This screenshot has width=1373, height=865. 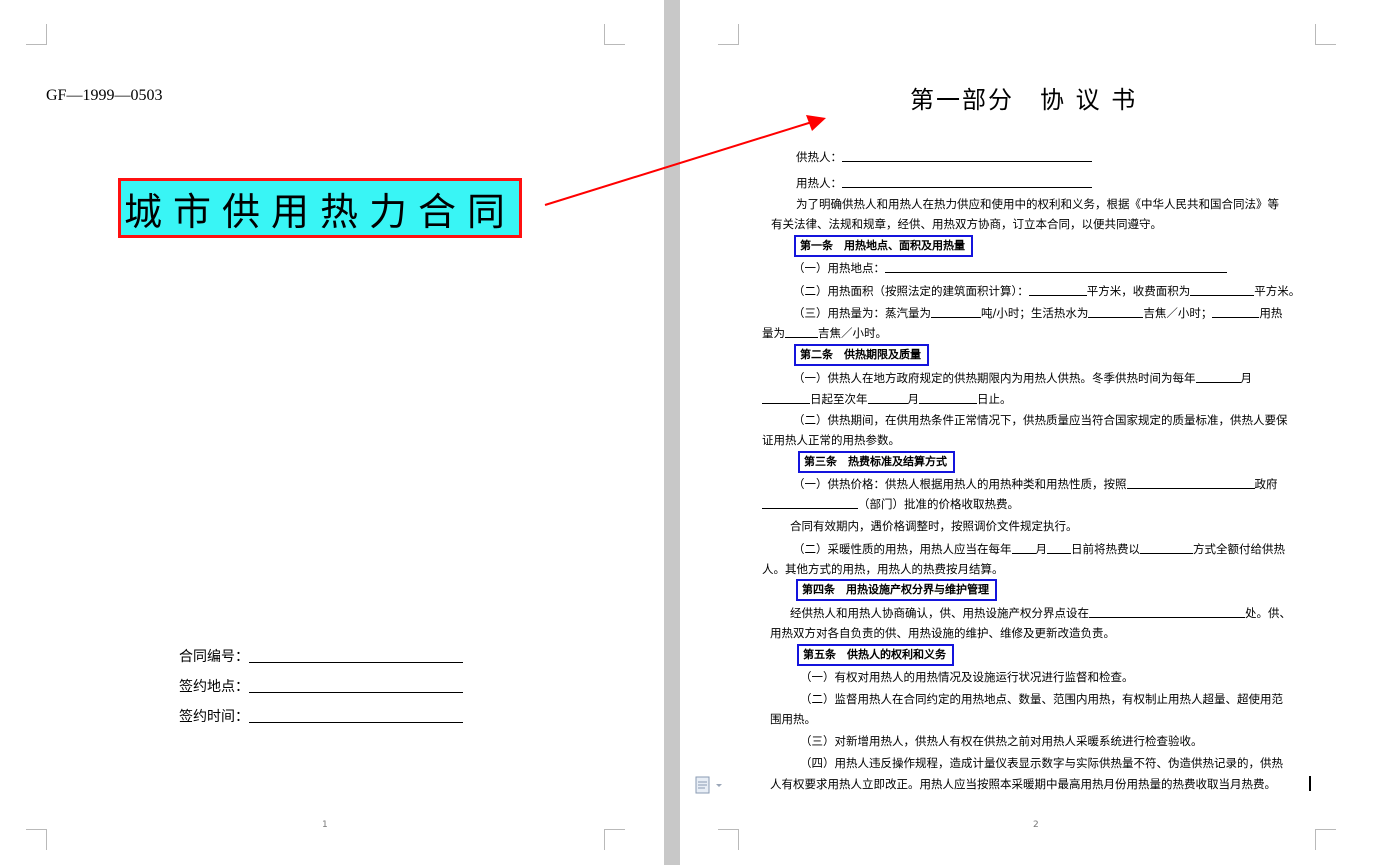 What do you see at coordinates (966, 224) in the screenshot?
I see `intro-line-2: 有关法律、法规和规章，经供、用热双方协商，订立本合同，以便共同遵守。` at bounding box center [966, 224].